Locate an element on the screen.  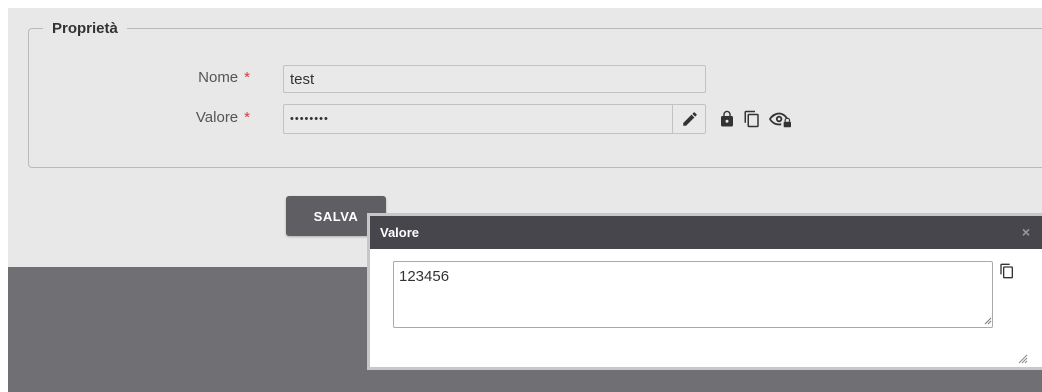
value-field-wrapper: •••••••• is located at coordinates (494, 119).